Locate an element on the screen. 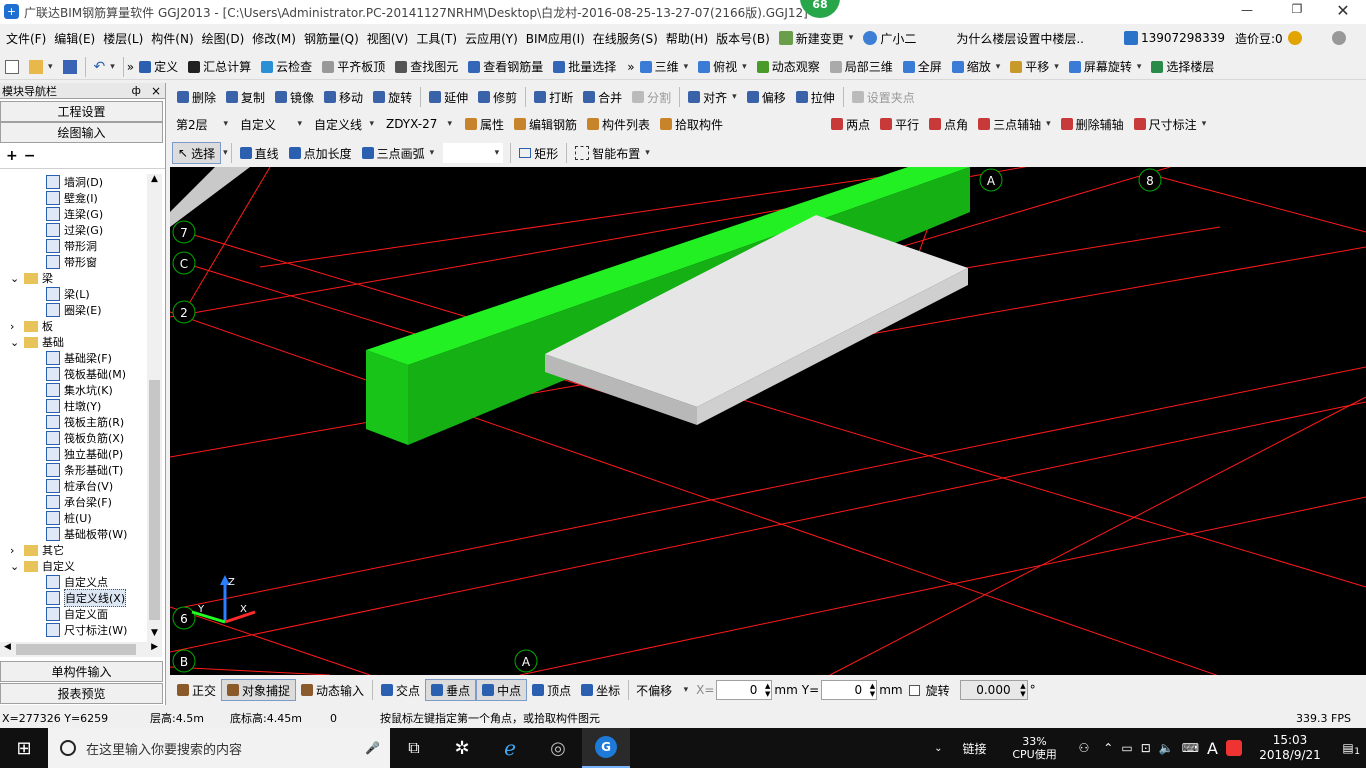 This screenshot has width=1366, height=768. view-tool-button: 全屏 is located at coordinates (922, 67).